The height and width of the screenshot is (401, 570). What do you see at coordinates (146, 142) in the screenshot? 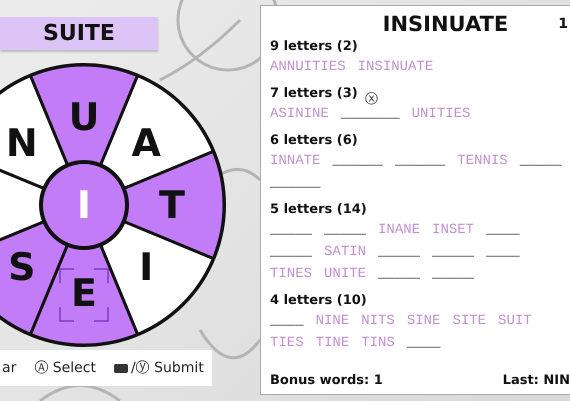
I see `wheel-letter: A` at bounding box center [146, 142].